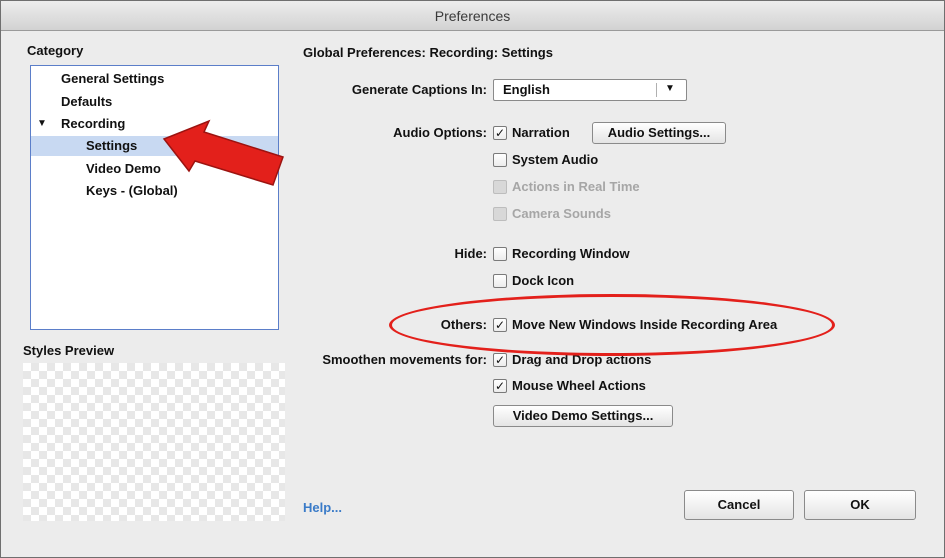 The image size is (945, 558). Describe the element at coordinates (223, 152) in the screenshot. I see `red-arrow-icon` at that location.